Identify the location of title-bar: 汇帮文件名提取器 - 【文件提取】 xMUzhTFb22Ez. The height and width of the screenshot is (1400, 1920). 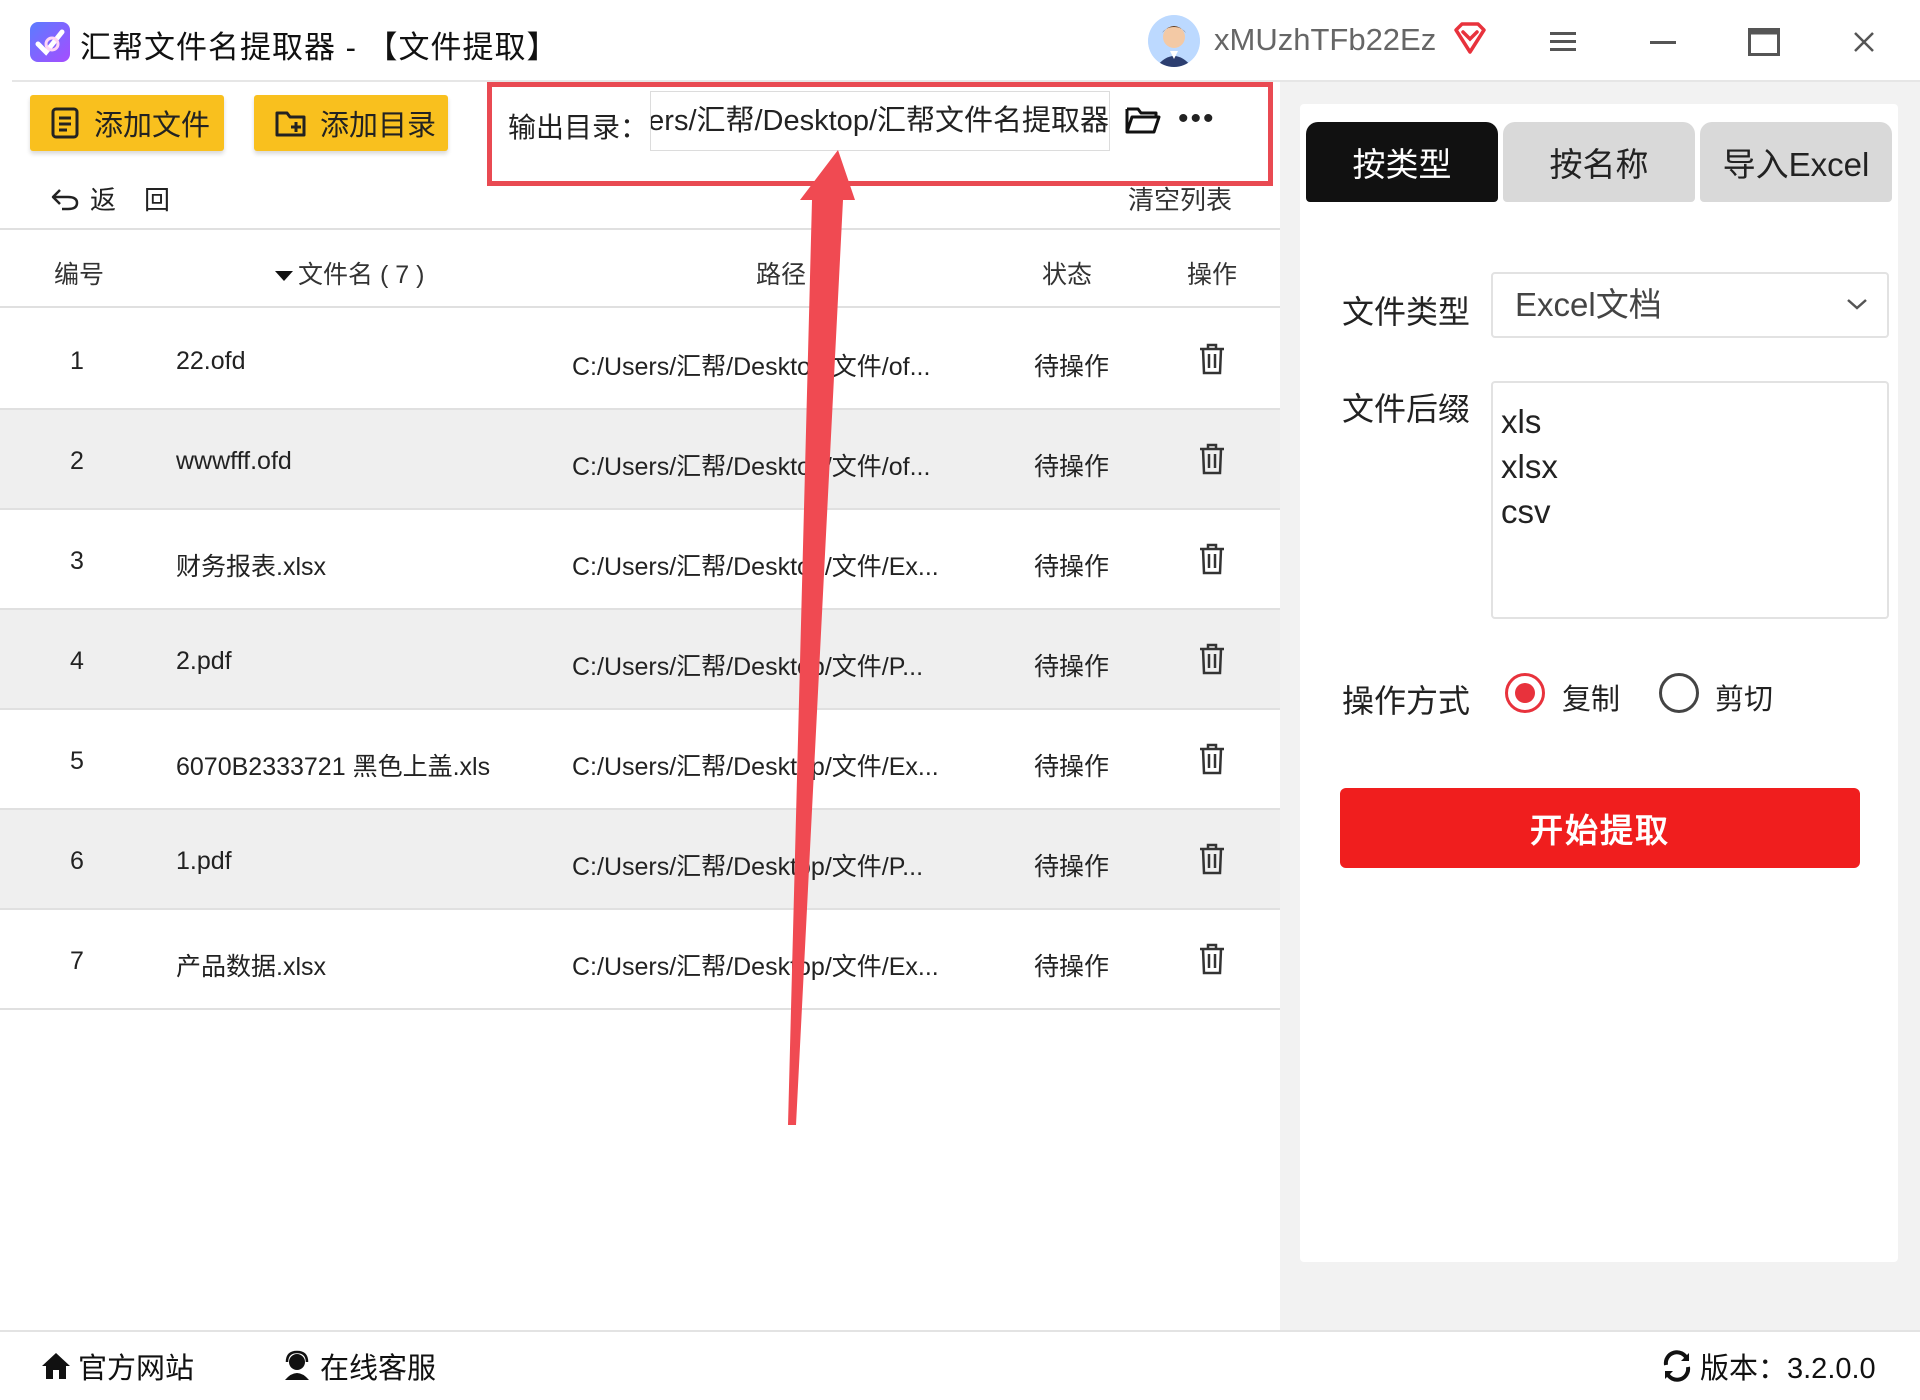
(960, 41).